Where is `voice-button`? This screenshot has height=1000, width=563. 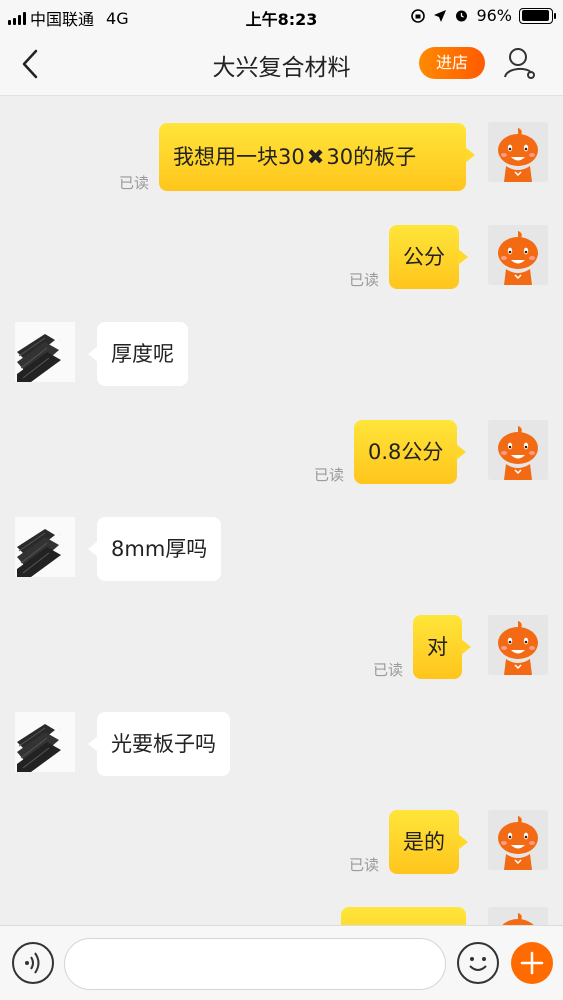 voice-button is located at coordinates (33, 963).